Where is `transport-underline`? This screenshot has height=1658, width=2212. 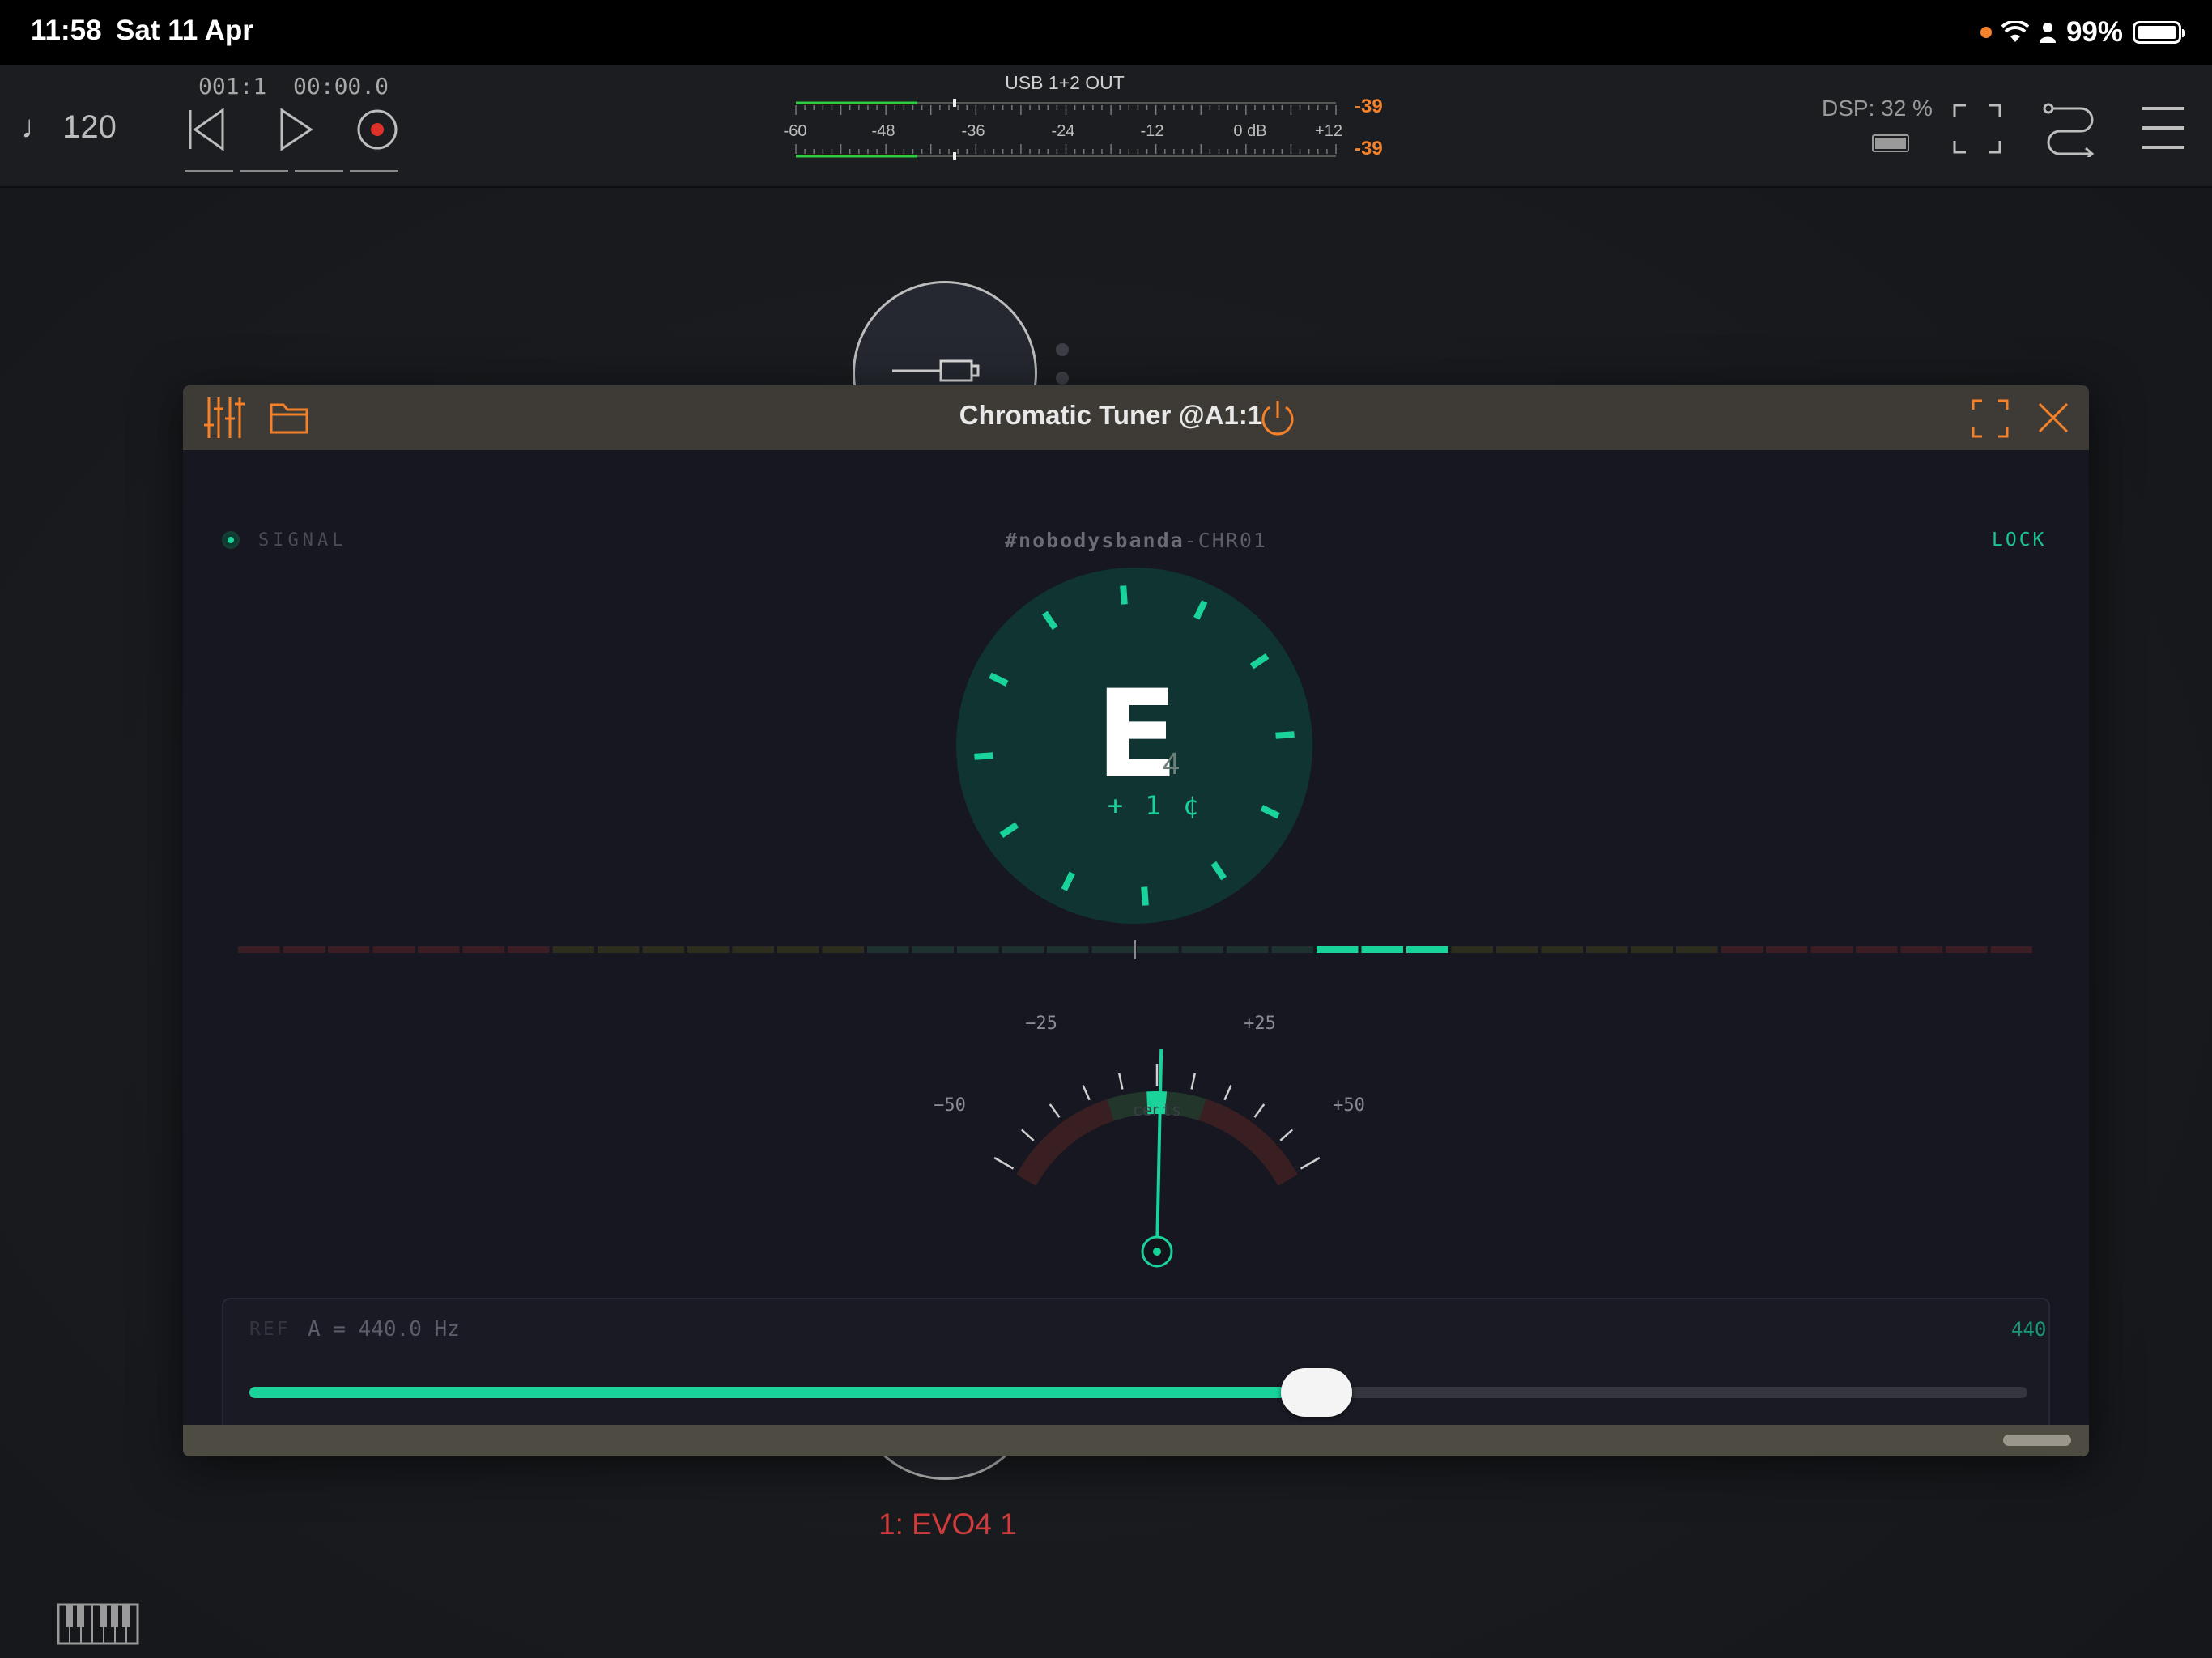
transport-underline is located at coordinates (293, 171).